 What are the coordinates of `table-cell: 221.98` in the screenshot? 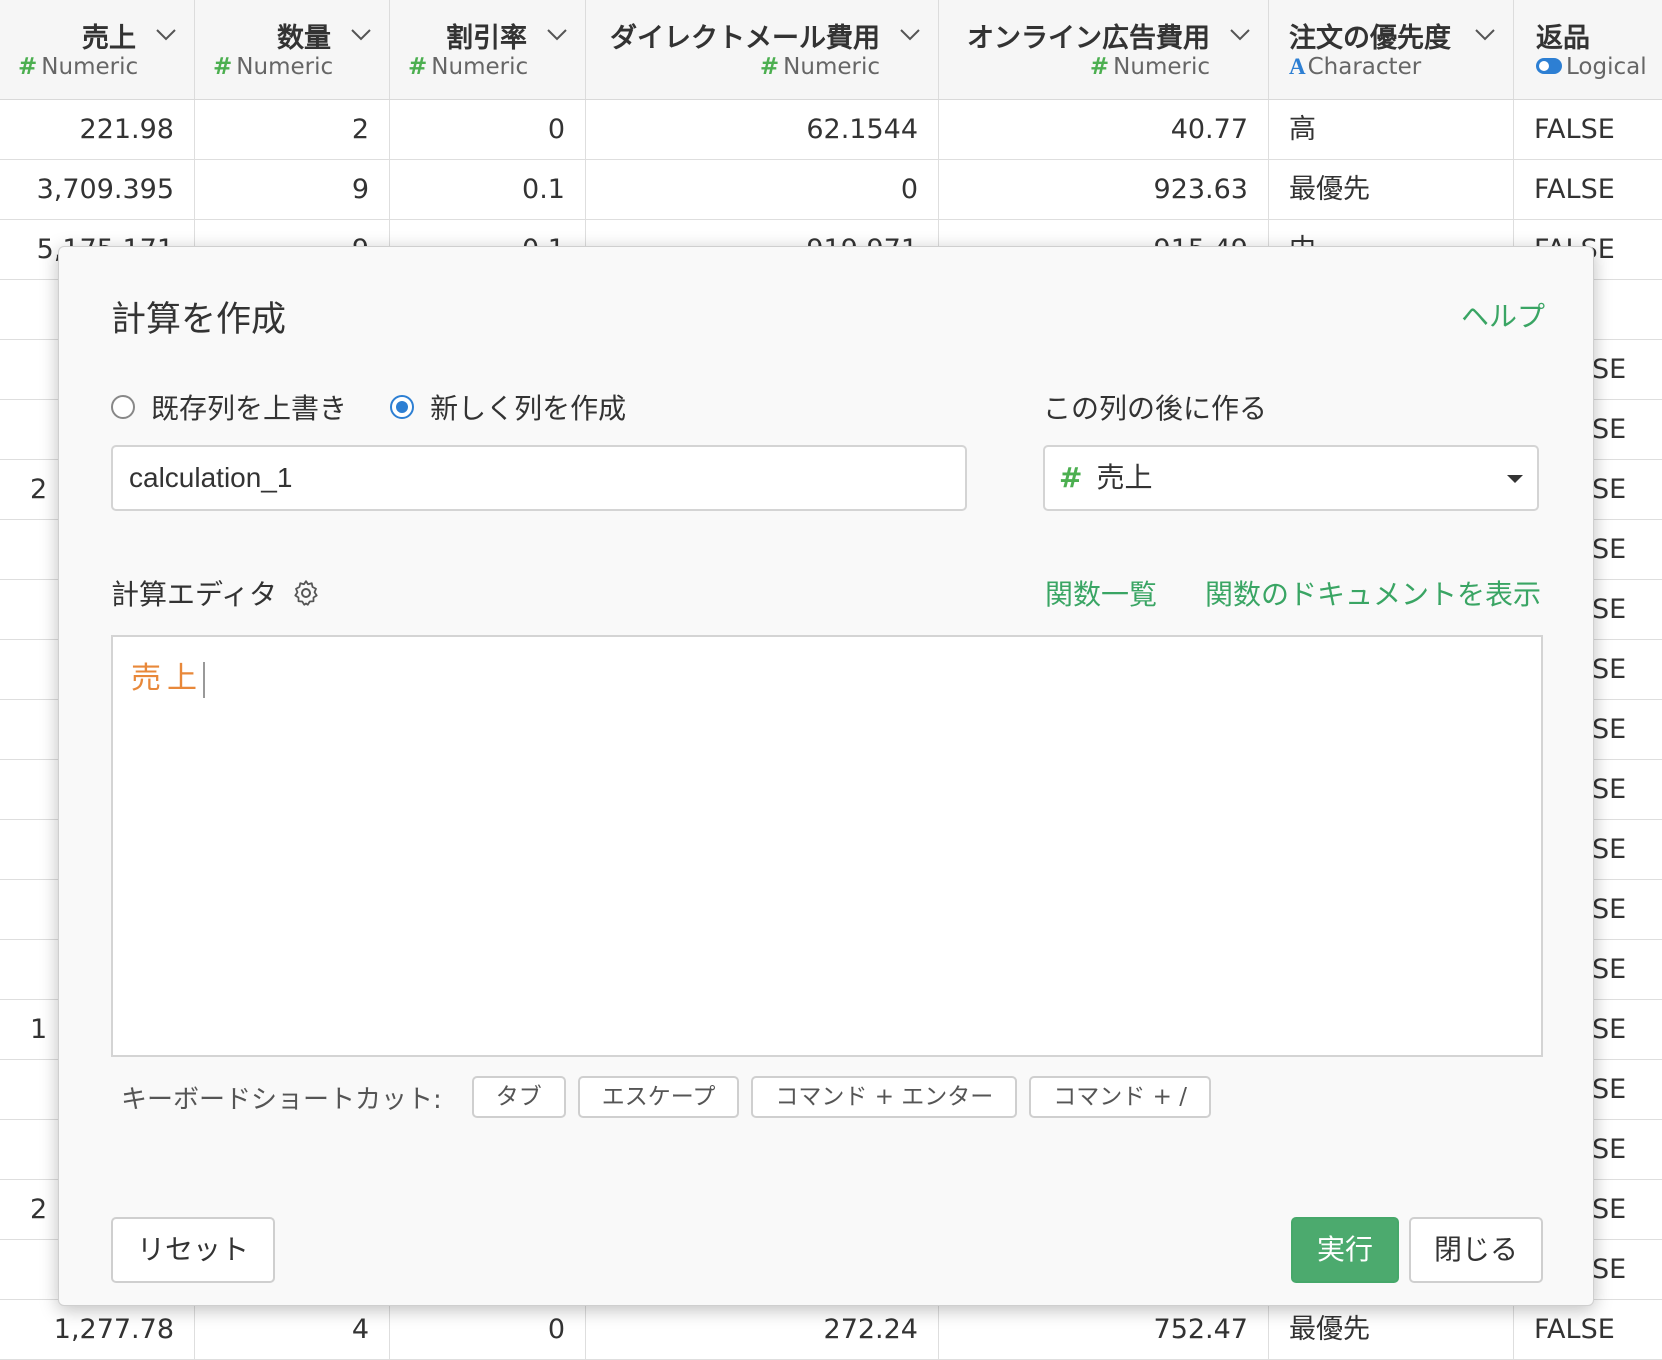 It's located at (97, 129).